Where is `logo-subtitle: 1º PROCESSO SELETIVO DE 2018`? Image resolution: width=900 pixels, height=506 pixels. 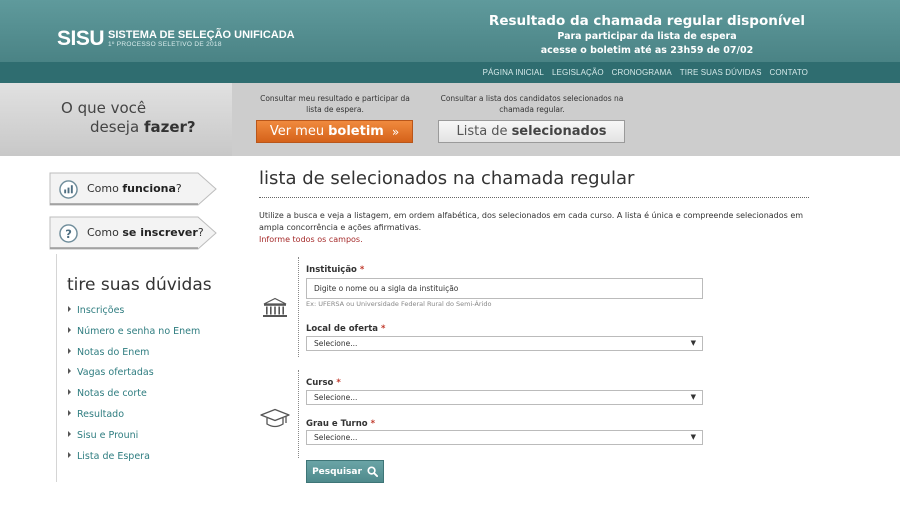
logo-subtitle: 1º PROCESSO SELETIVO DE 2018 is located at coordinates (165, 44).